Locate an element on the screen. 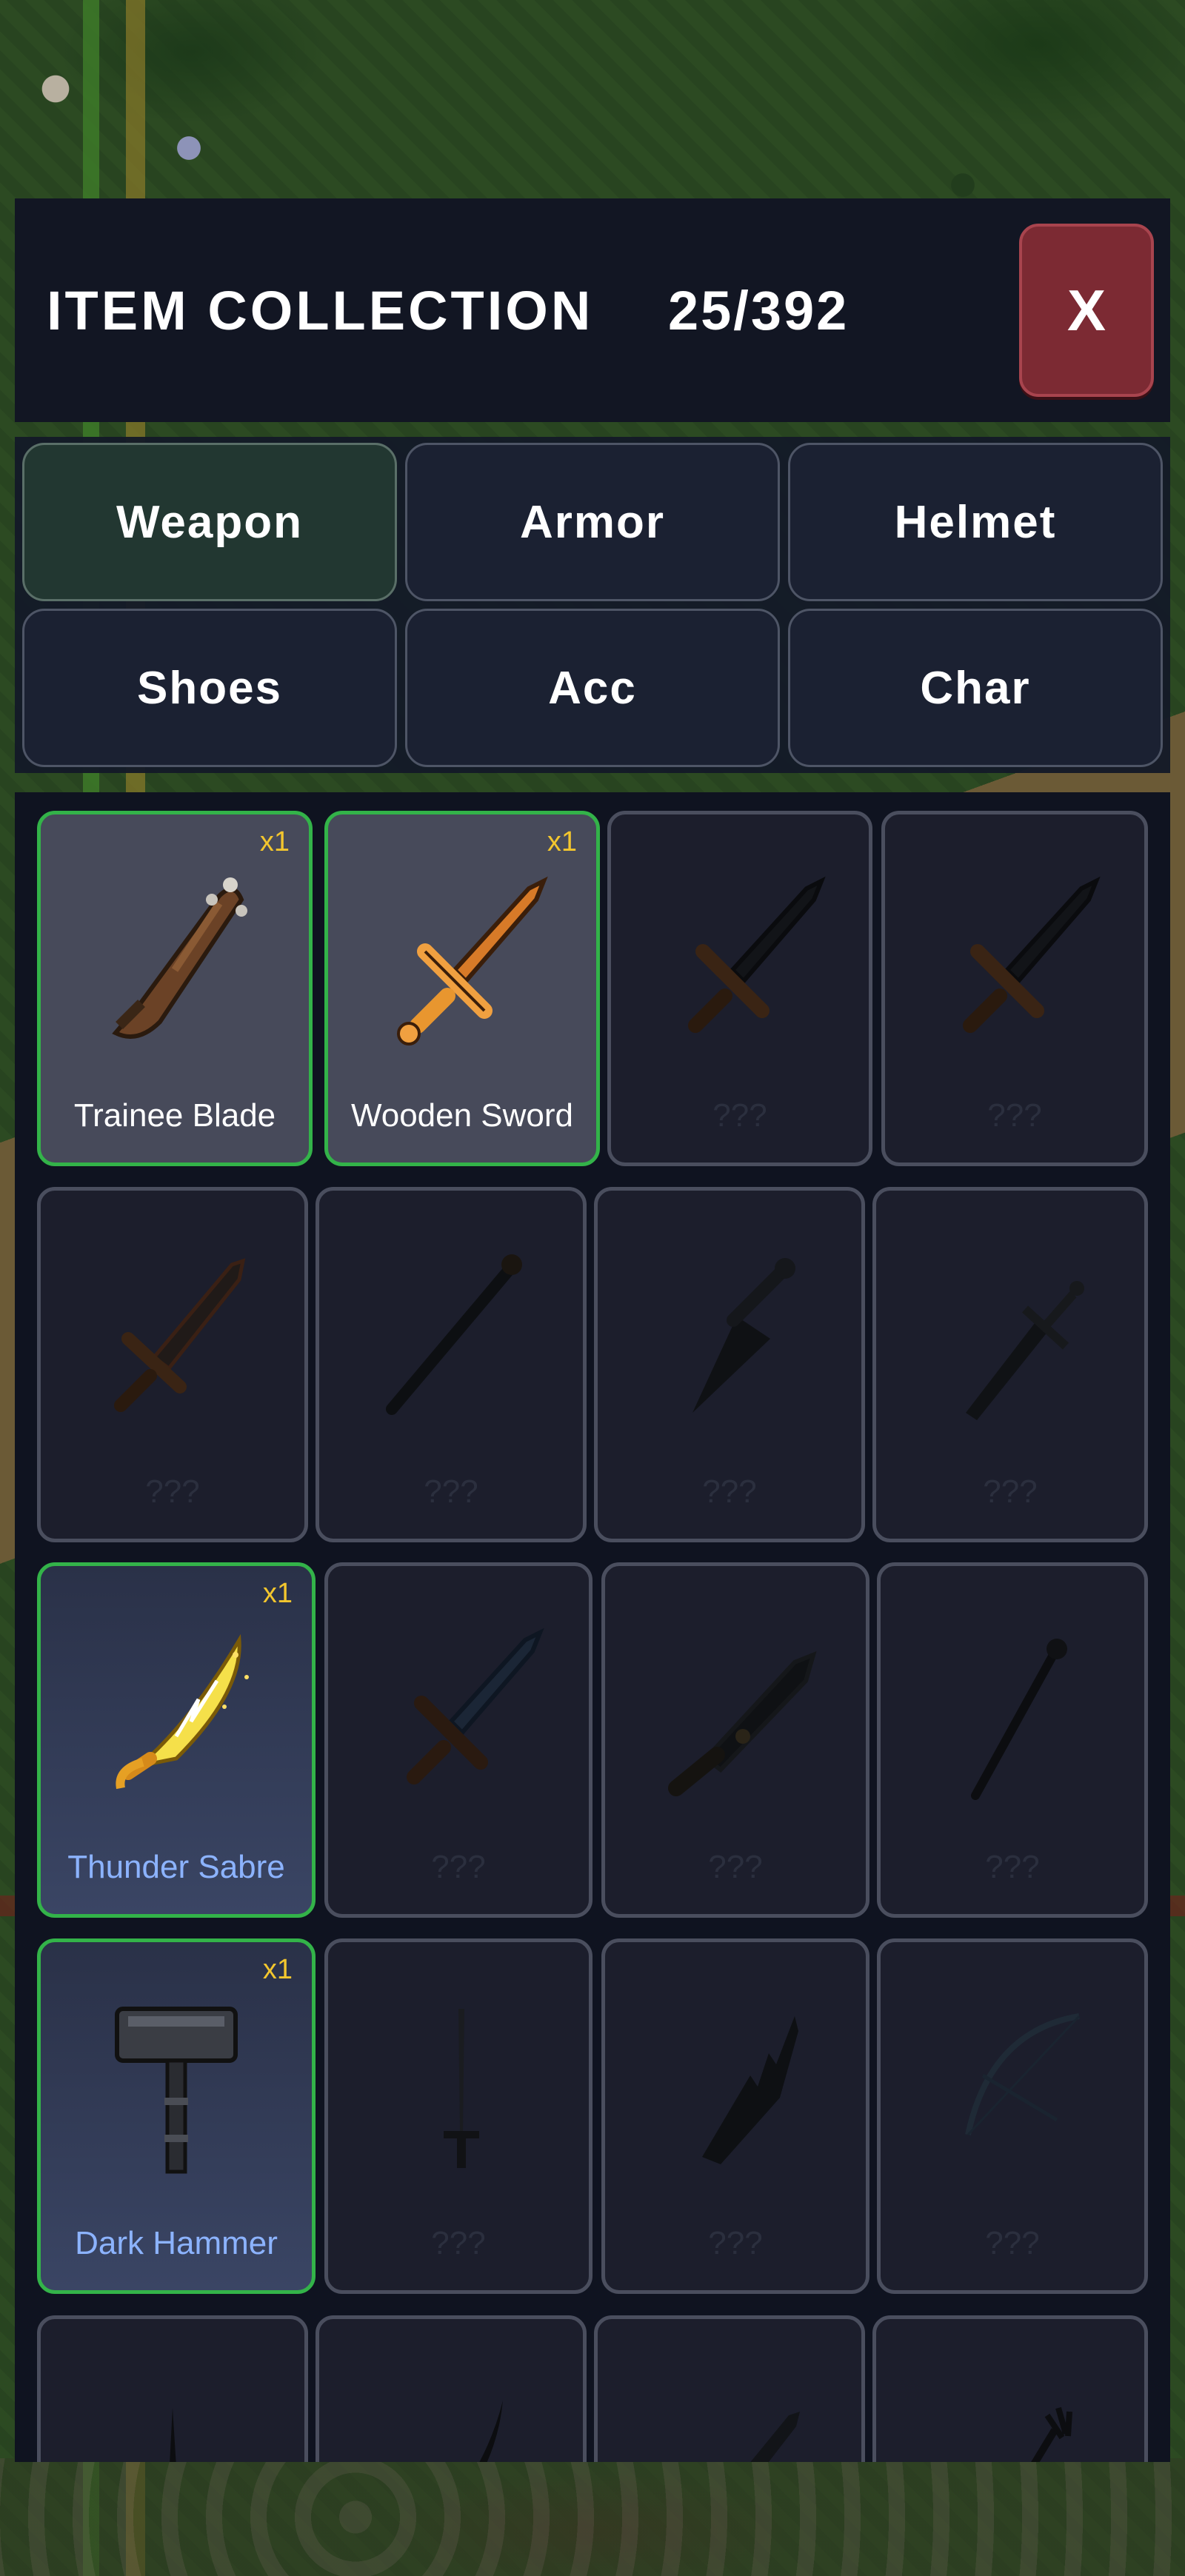 The width and height of the screenshot is (1185, 2576). close-button: X is located at coordinates (1086, 310).